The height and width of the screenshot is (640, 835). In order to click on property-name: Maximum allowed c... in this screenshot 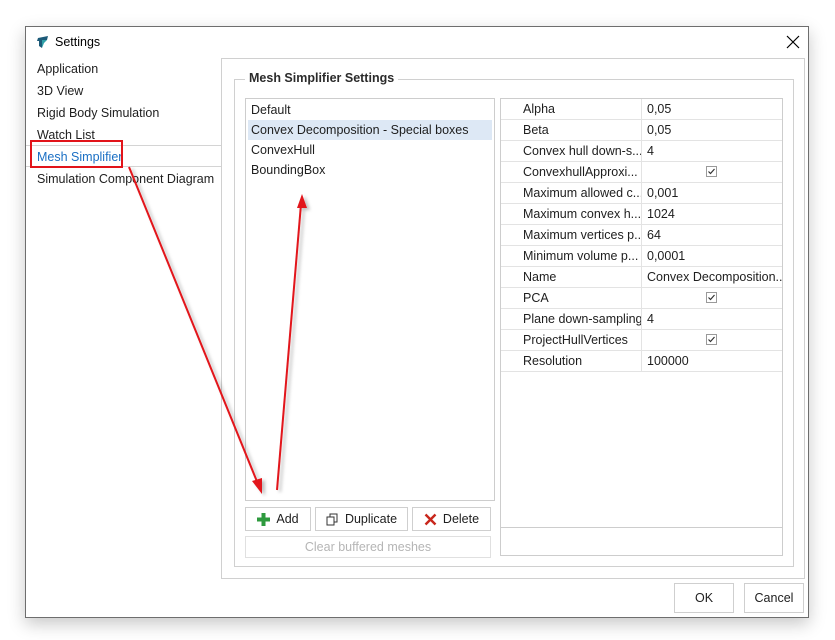, I will do `click(582, 193)`.